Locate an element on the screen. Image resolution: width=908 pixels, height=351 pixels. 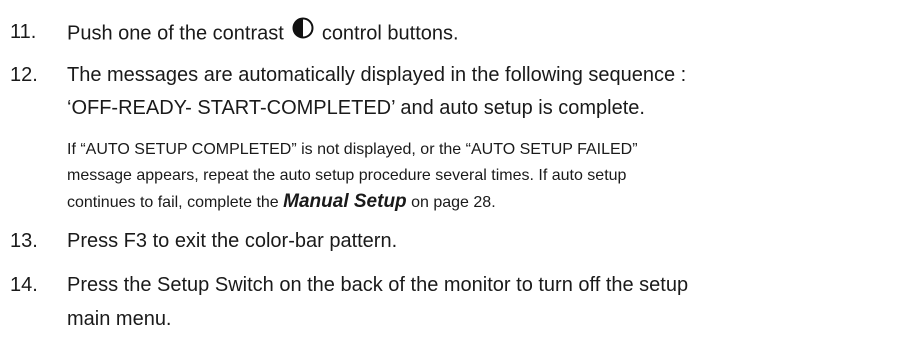
step-text: Press F3 to exit the color-bar pattern. is located at coordinates (232, 241).